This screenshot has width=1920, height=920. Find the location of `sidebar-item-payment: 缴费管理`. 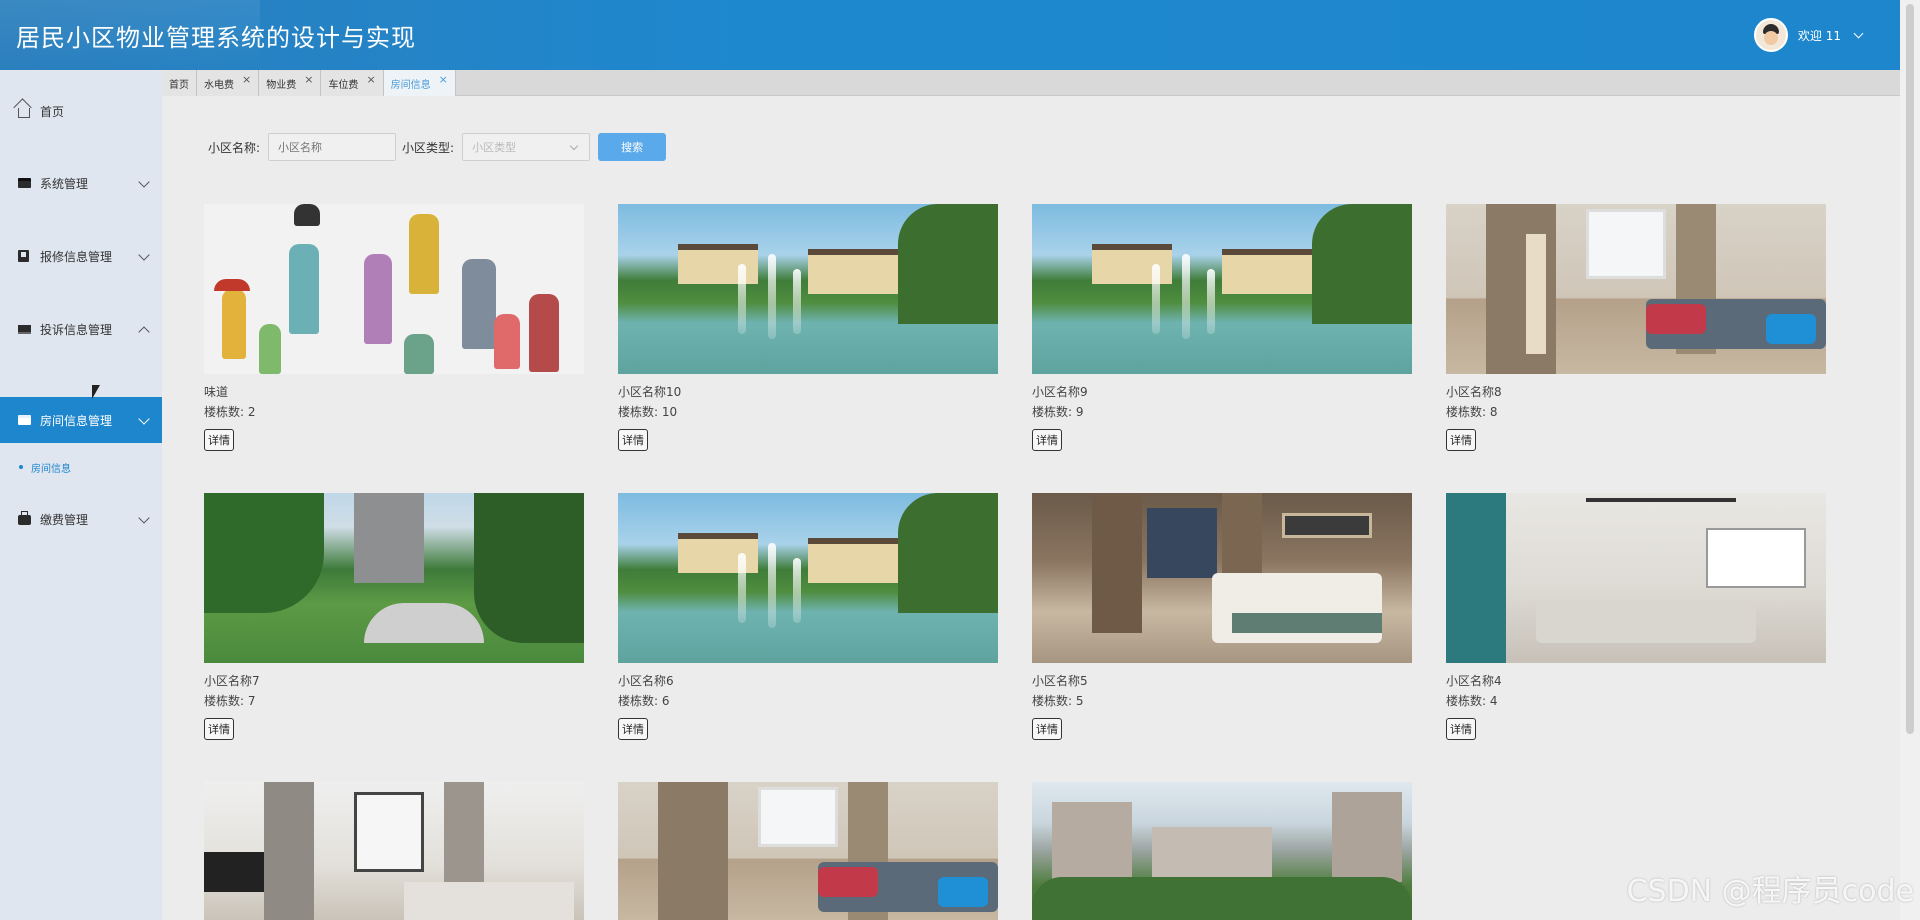

sidebar-item-payment: 缴费管理 is located at coordinates (81, 519).